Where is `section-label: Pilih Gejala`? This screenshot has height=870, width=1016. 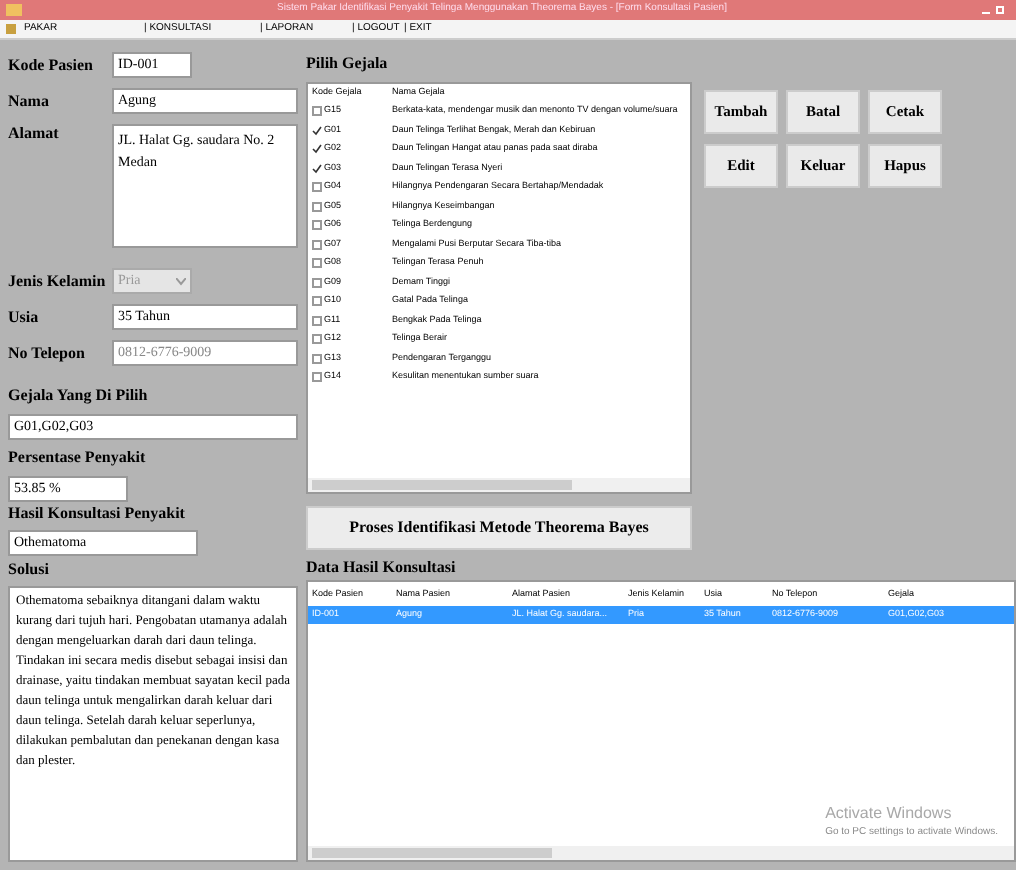
section-label: Pilih Gejala is located at coordinates (348, 64).